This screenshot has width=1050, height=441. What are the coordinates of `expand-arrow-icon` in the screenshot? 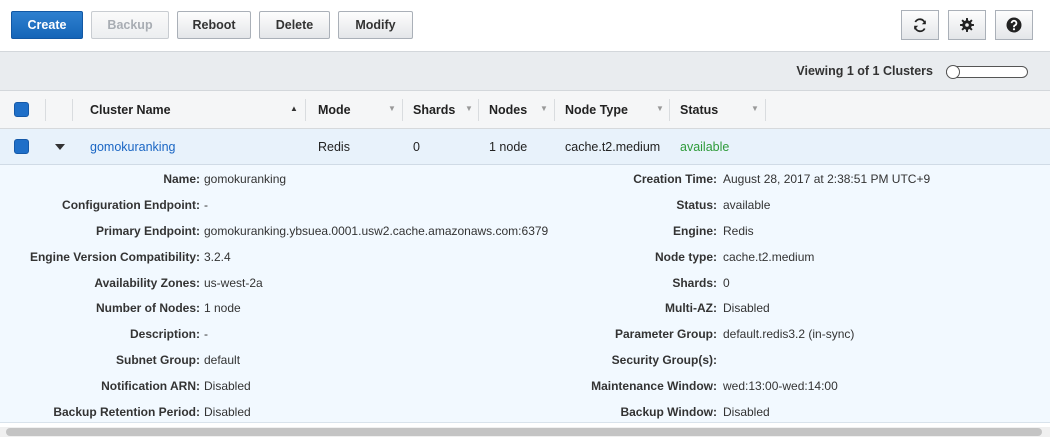 It's located at (60, 147).